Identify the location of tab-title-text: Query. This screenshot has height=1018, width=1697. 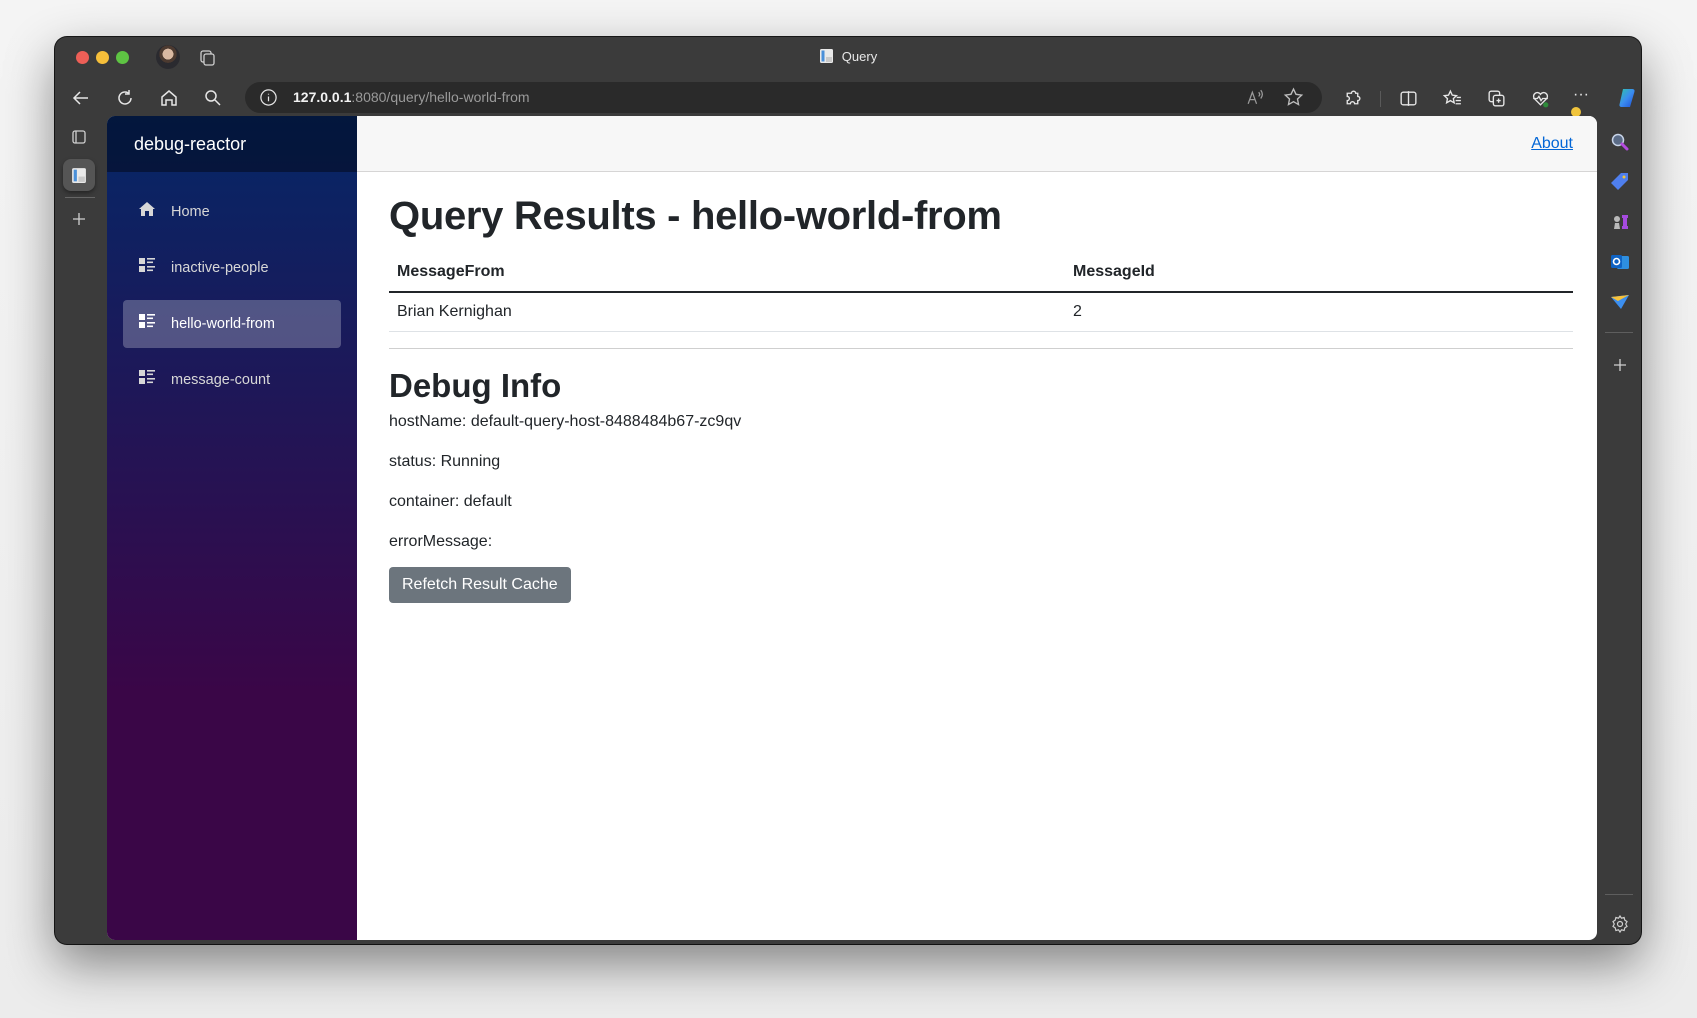
(859, 56).